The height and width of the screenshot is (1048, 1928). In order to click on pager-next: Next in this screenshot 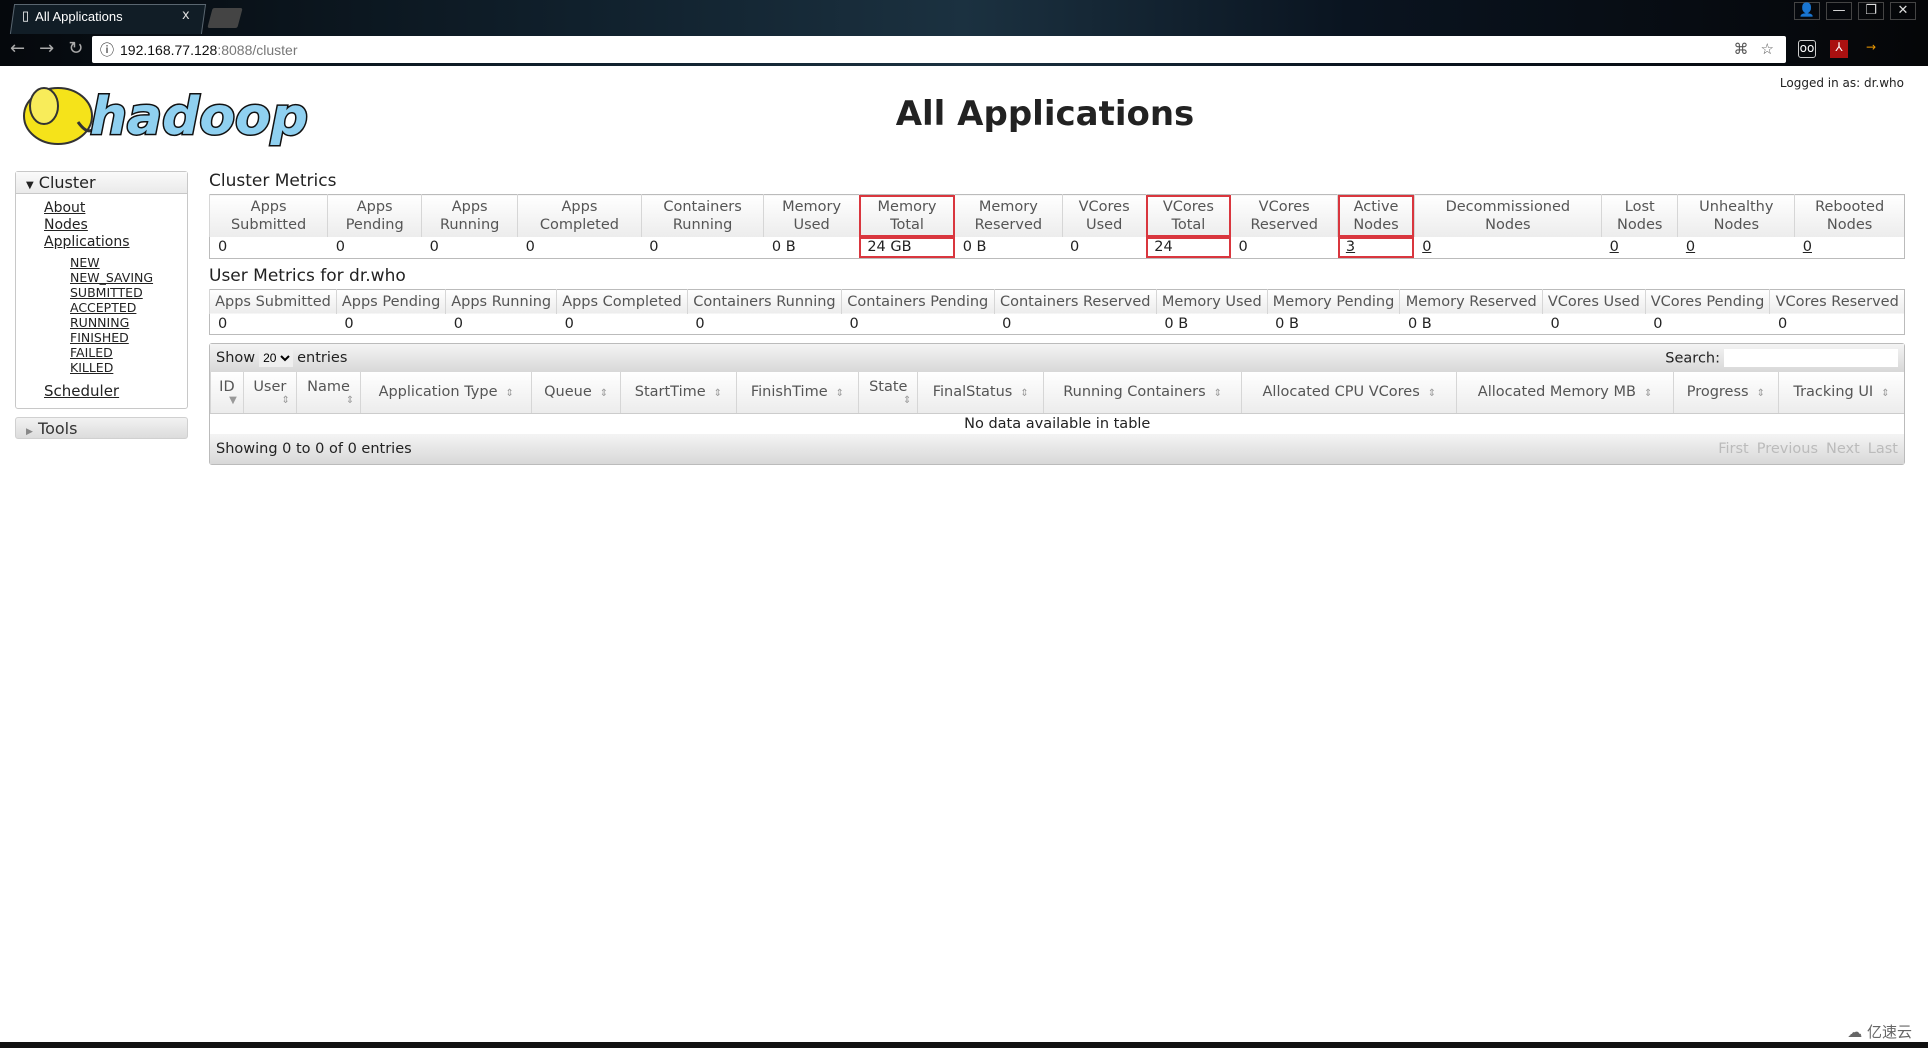, I will do `click(1843, 449)`.